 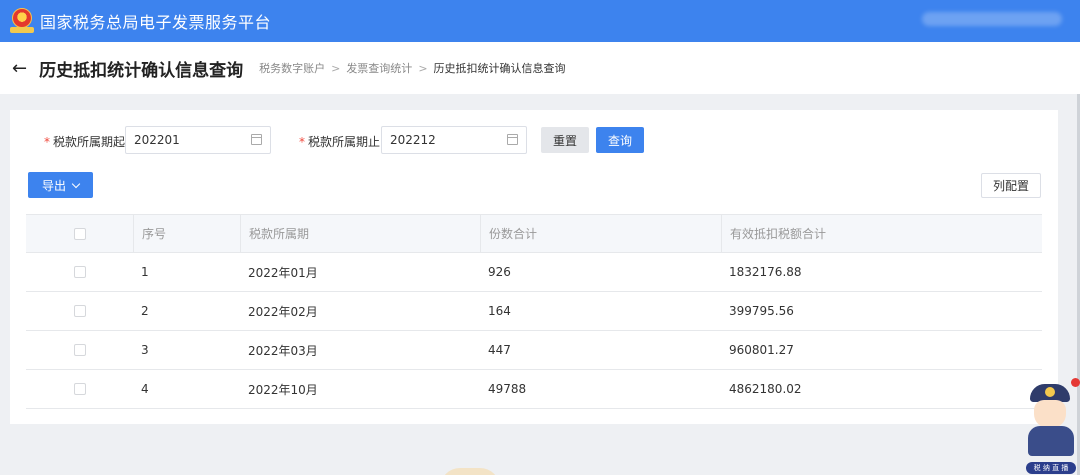 What do you see at coordinates (620, 140) in the screenshot?
I see `query-button: 查询` at bounding box center [620, 140].